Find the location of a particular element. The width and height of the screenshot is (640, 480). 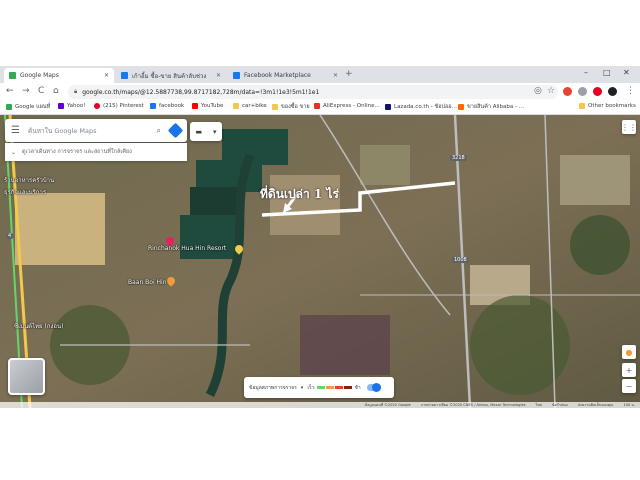

bookmark-label: Yahoo! is located at coordinates (76, 106).